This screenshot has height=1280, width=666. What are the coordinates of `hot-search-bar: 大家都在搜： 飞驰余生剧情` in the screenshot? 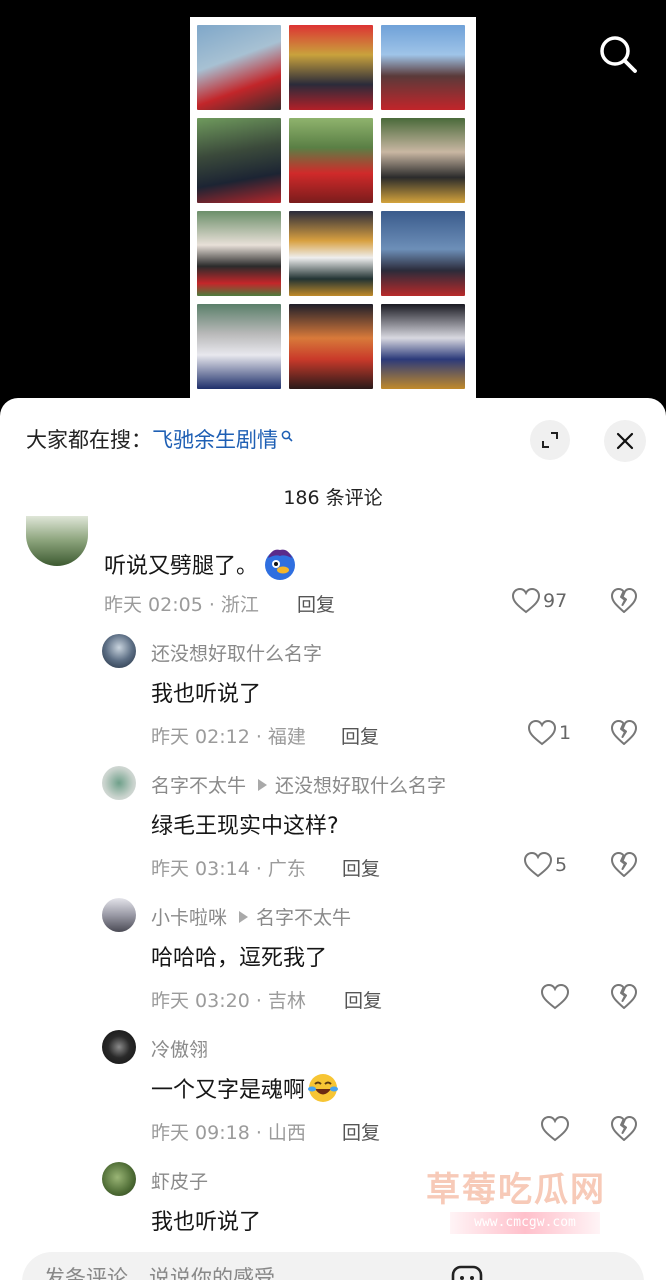 It's located at (159, 439).